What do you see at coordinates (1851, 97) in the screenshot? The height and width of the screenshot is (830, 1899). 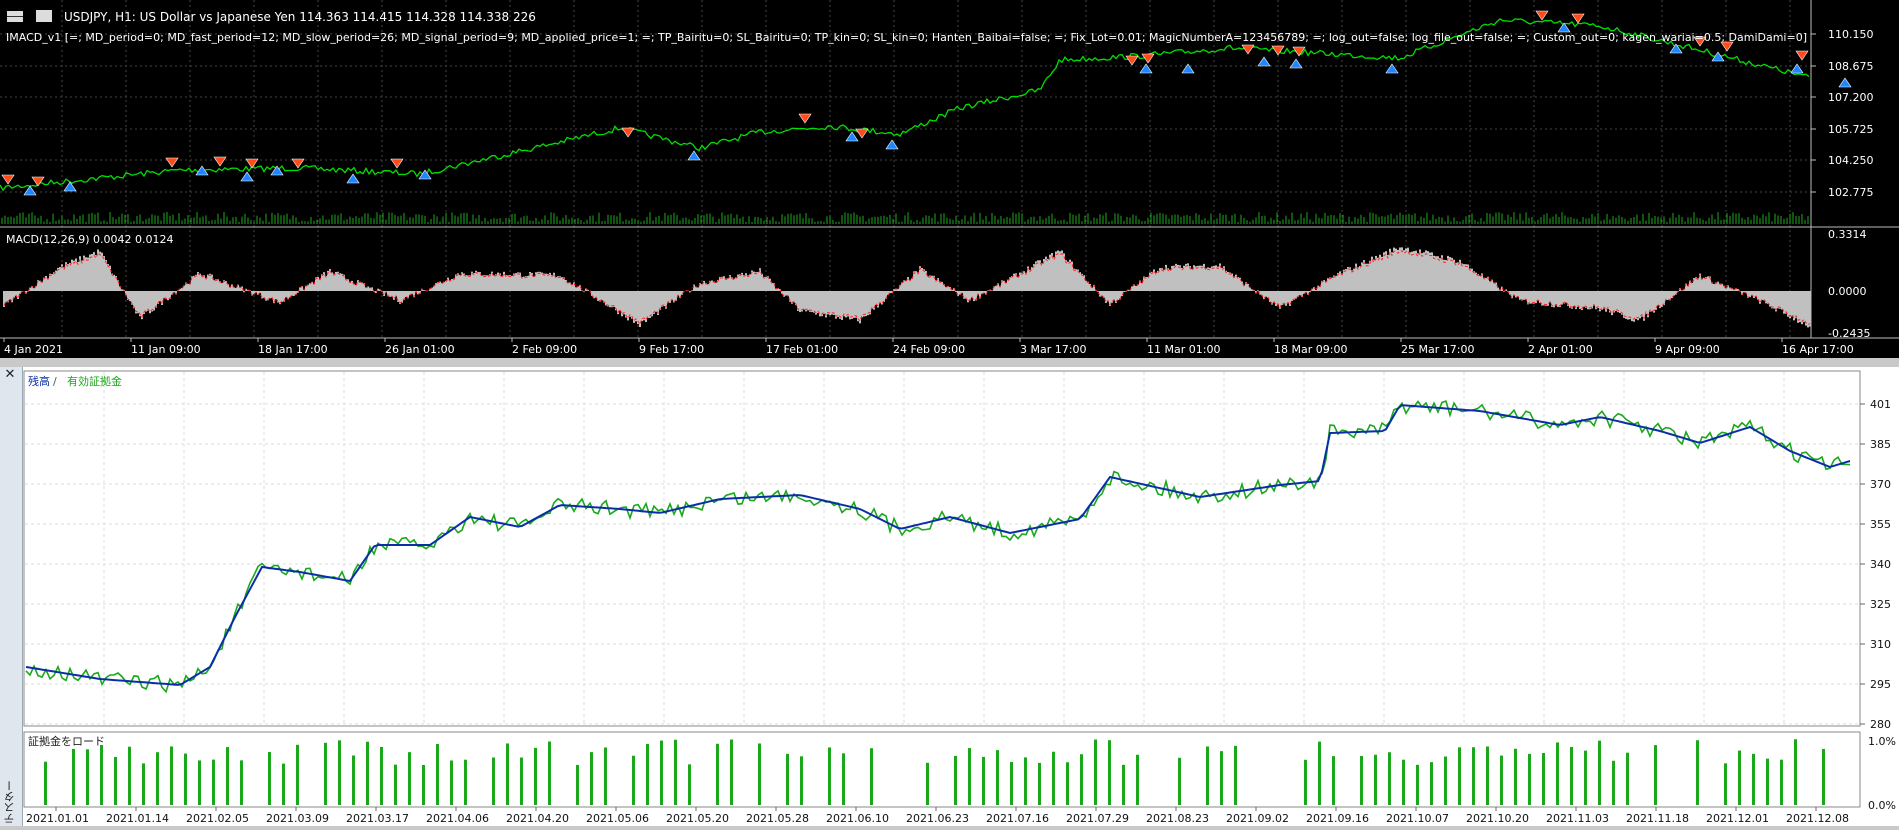 I see `price-axis-label: 107.200` at bounding box center [1851, 97].